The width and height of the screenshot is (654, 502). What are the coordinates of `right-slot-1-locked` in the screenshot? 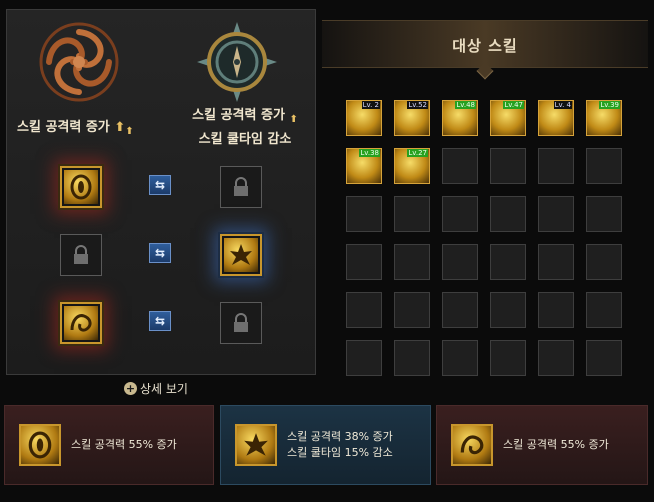 It's located at (241, 187).